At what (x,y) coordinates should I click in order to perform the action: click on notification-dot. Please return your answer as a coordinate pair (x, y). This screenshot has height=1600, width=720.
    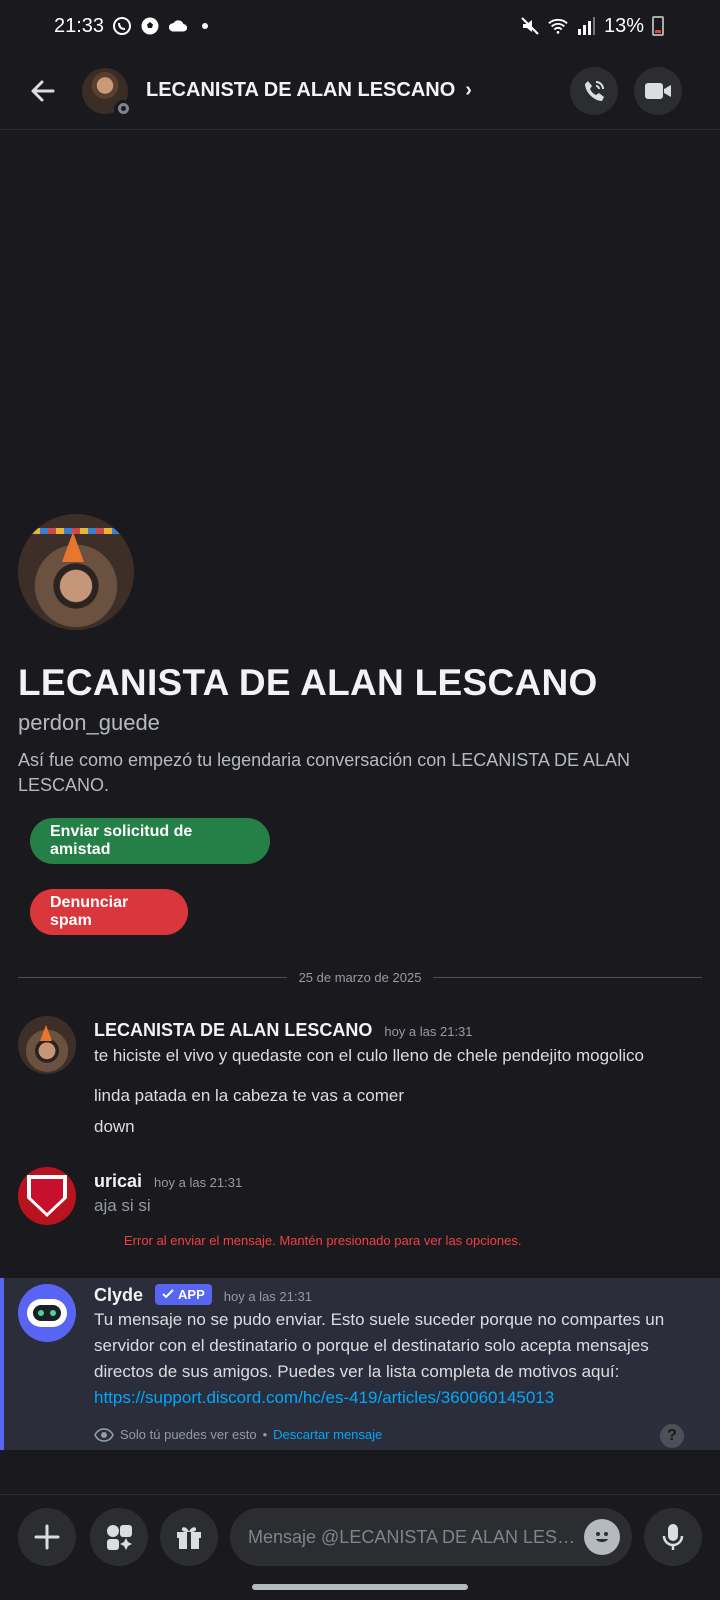
    Looking at the image, I should click on (205, 26).